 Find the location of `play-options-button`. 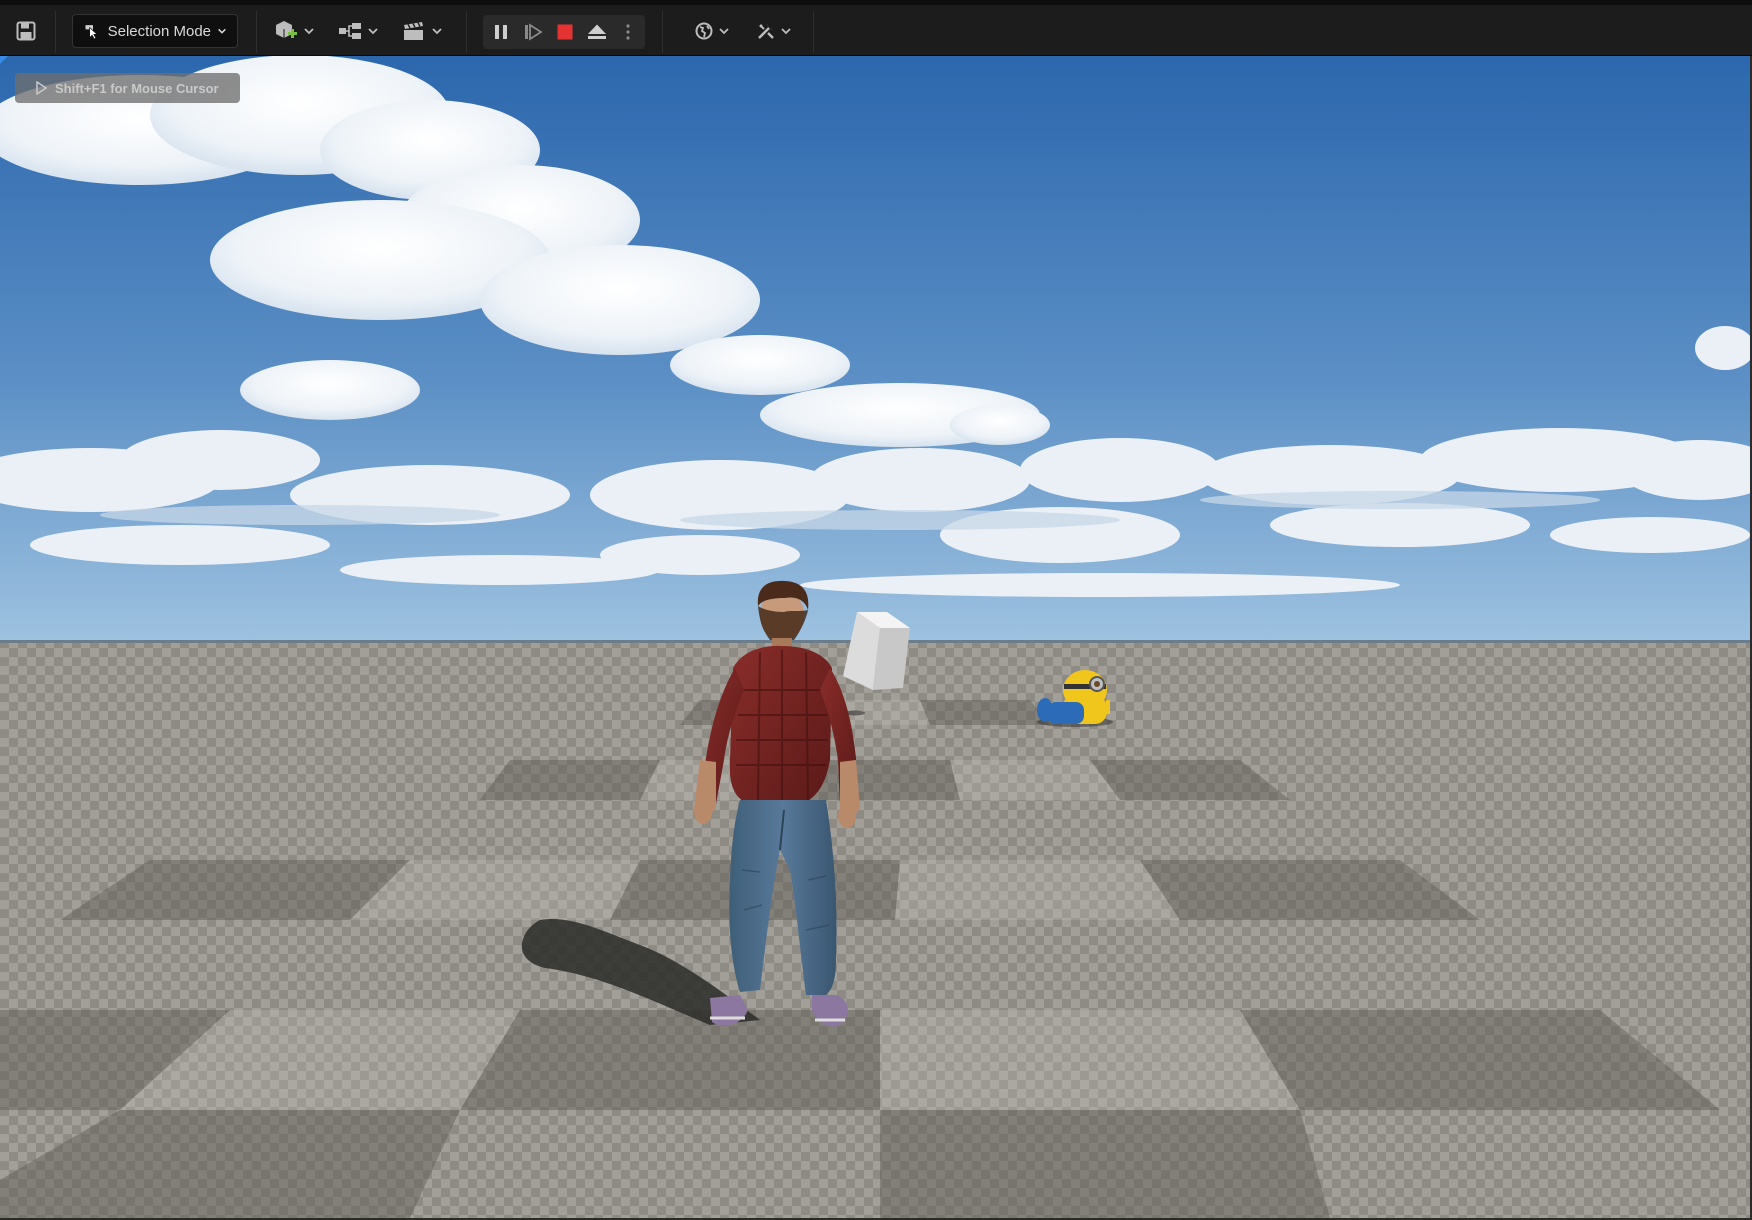

play-options-button is located at coordinates (628, 32).